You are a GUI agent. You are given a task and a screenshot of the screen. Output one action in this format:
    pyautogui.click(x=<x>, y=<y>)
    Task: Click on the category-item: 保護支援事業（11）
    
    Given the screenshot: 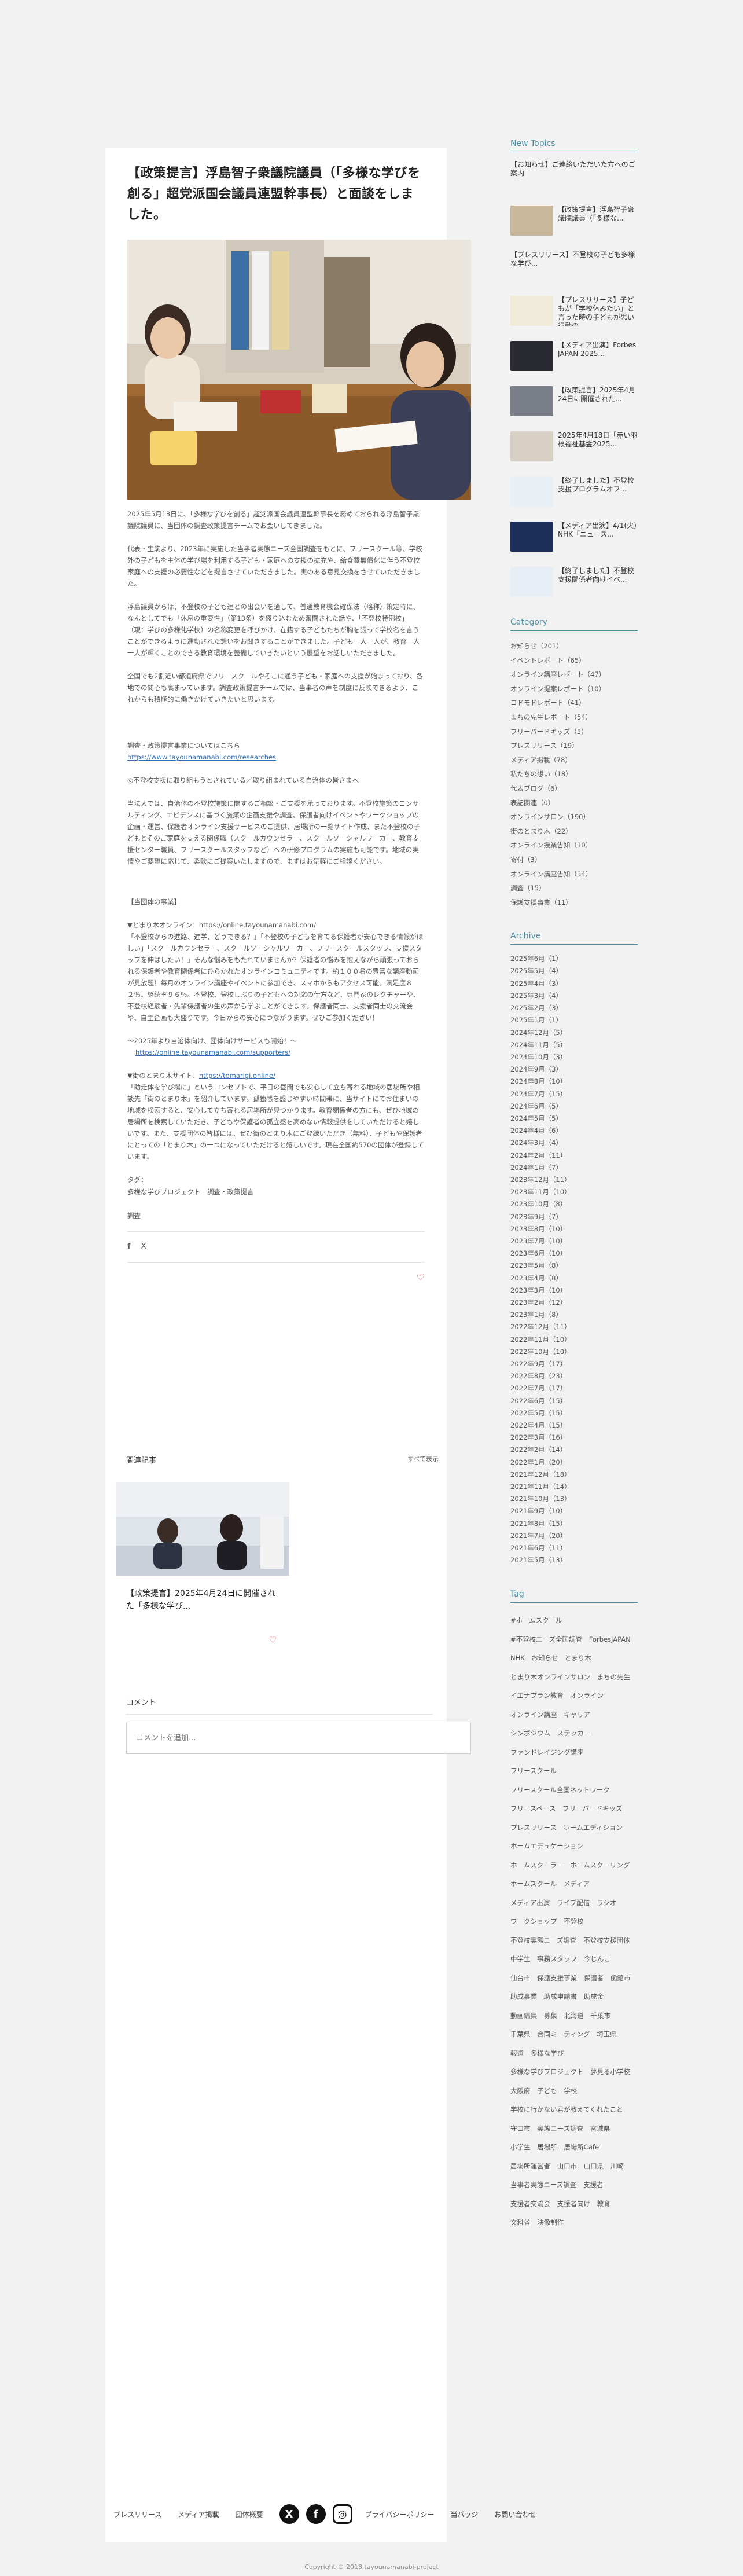 What is the action you would take?
    pyautogui.click(x=574, y=903)
    